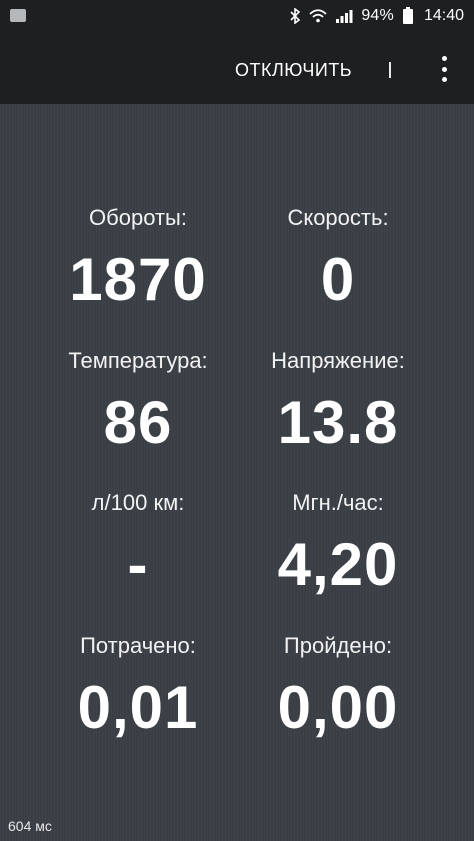  Describe the element at coordinates (295, 16) in the screenshot. I see `bluetooth-icon` at that location.